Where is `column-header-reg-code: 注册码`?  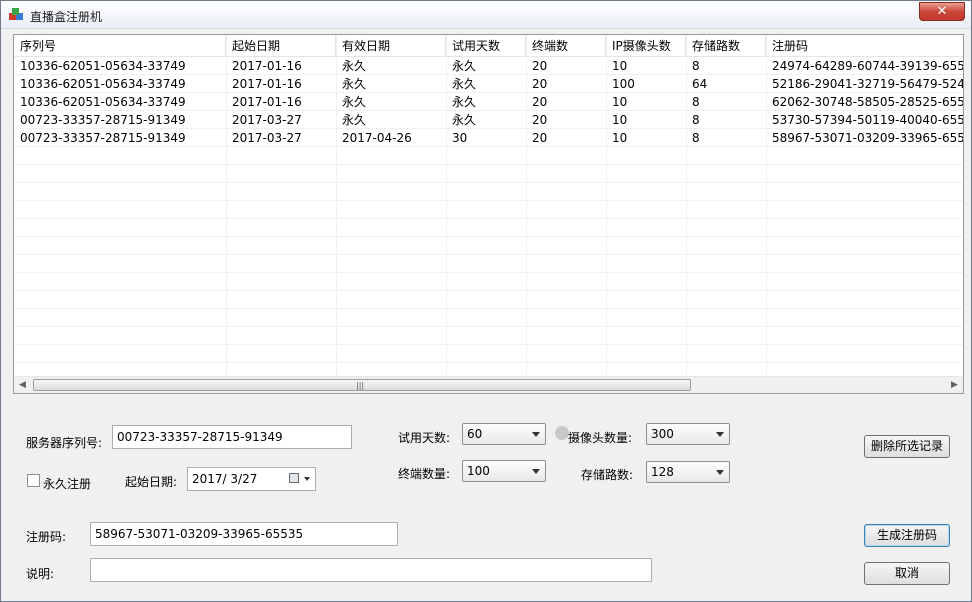 column-header-reg-code: 注册码 is located at coordinates (864, 46).